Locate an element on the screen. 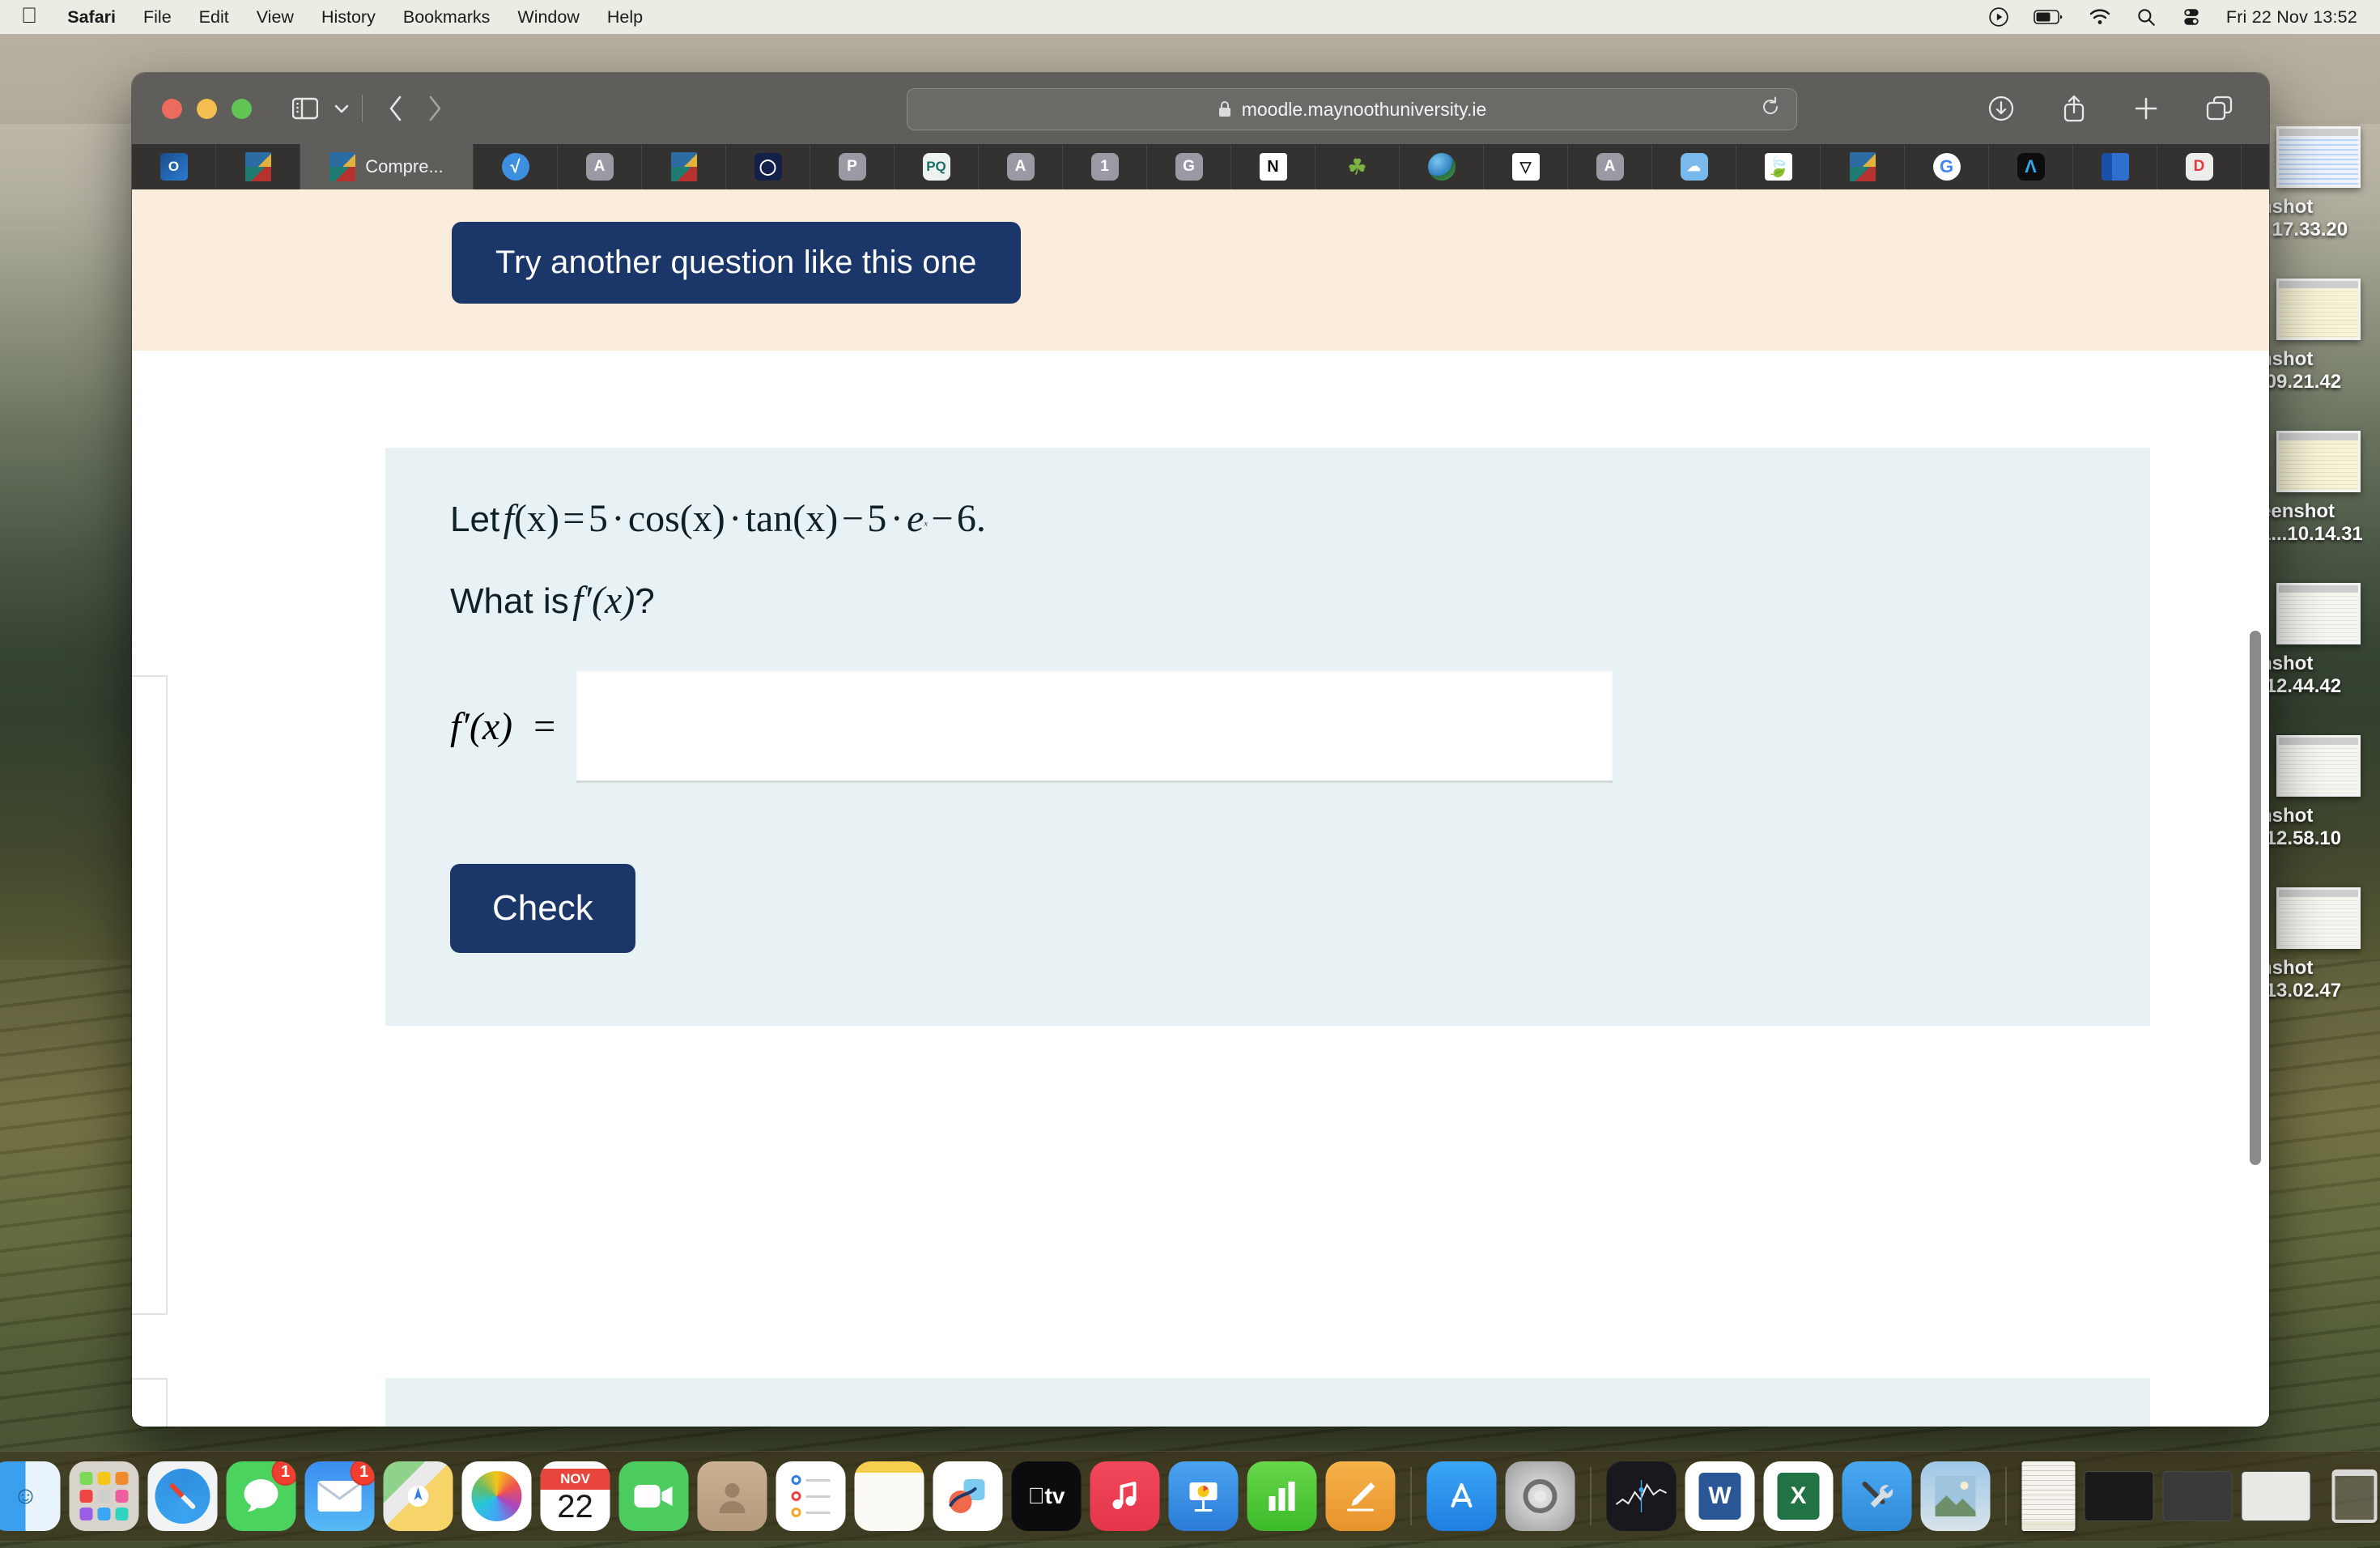  sidebar-toggle-icon is located at coordinates (305, 108).